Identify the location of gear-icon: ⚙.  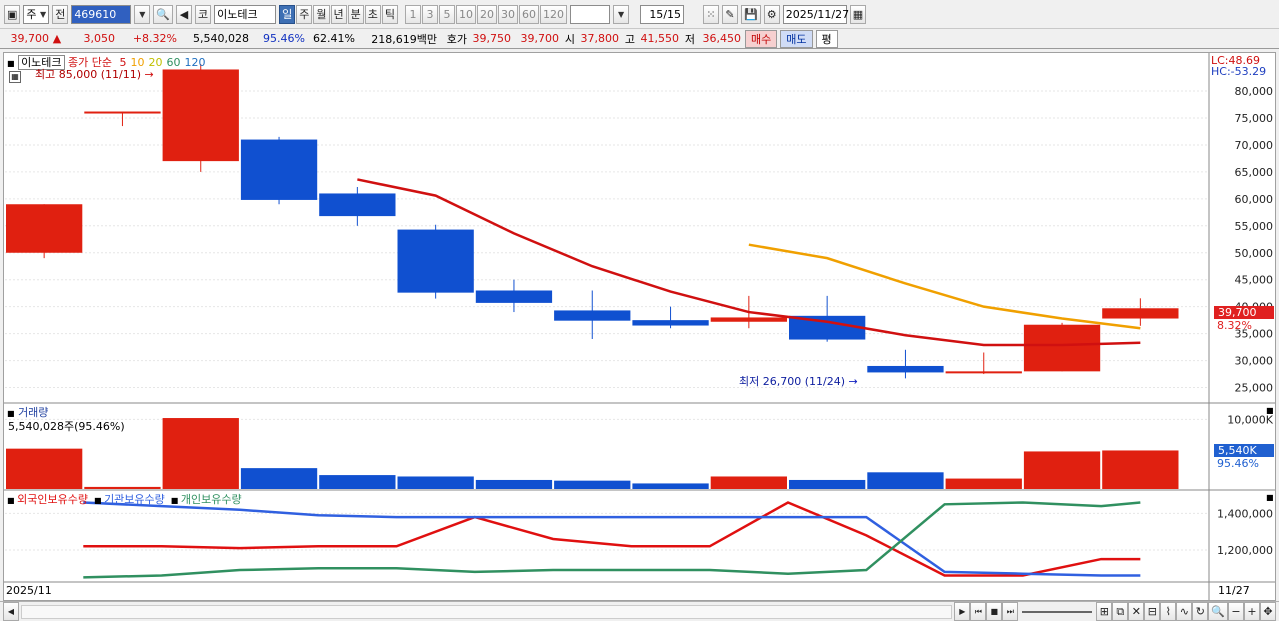
(771, 14).